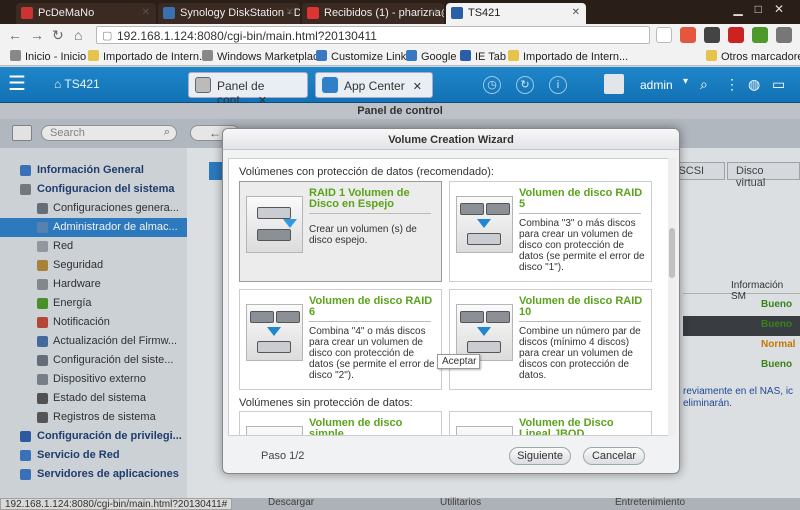 The height and width of the screenshot is (510, 800). Describe the element at coordinates (784, 35) in the screenshot. I see `menu-icon` at that location.